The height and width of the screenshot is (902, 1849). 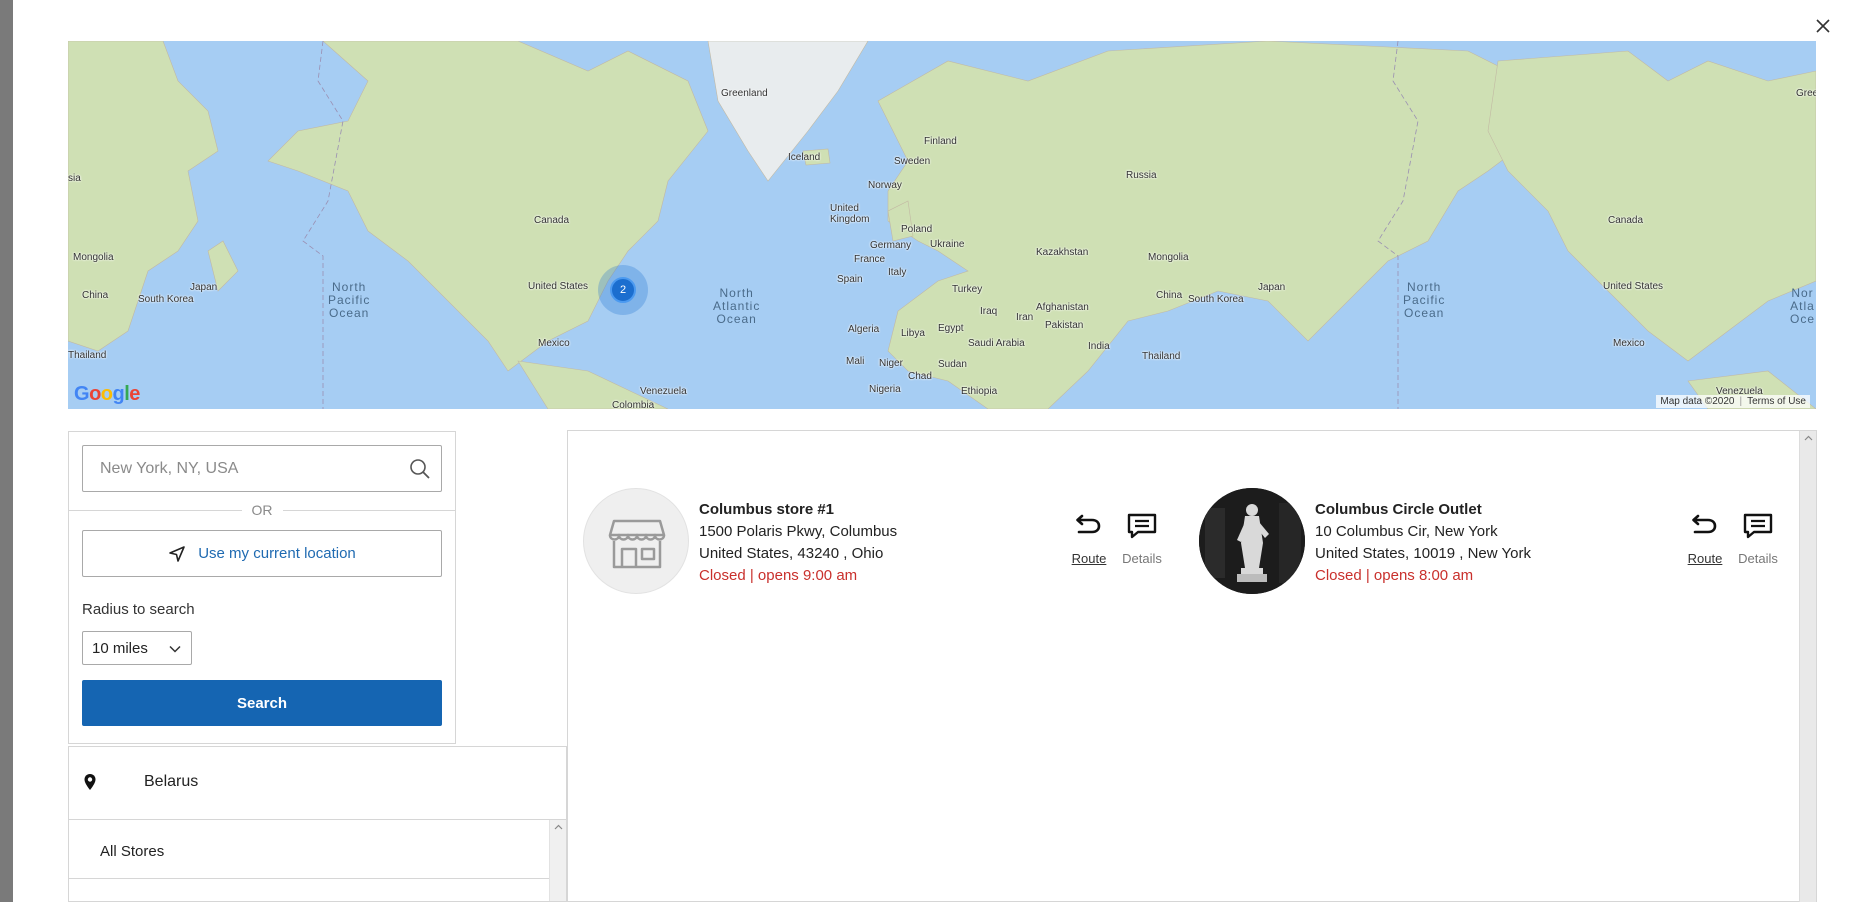 What do you see at coordinates (850, 214) in the screenshot?
I see `country-label: United Kingdom` at bounding box center [850, 214].